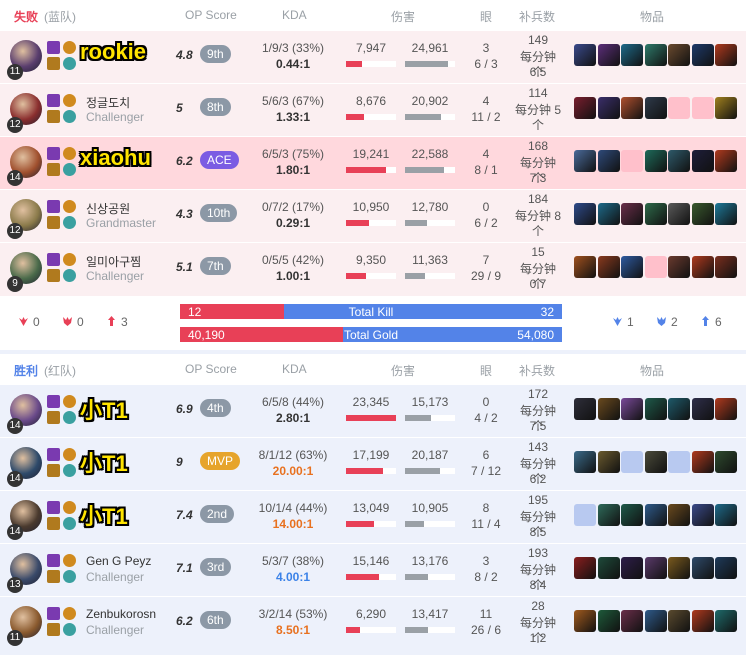 Image resolution: width=746 pixels, height=655 pixels. What do you see at coordinates (108, 208) in the screenshot?
I see `player-name: 신상공원` at bounding box center [108, 208].